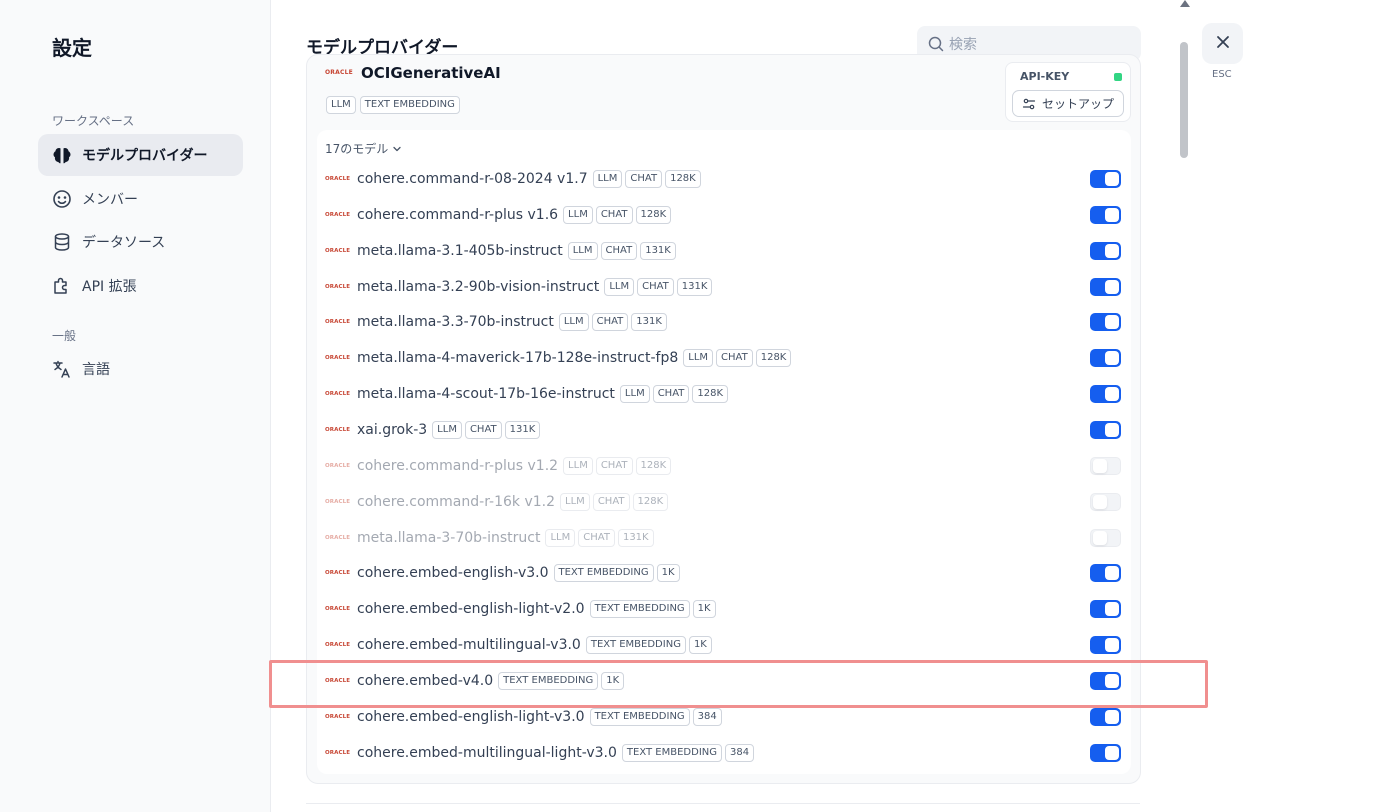  Describe the element at coordinates (723, 681) in the screenshot. I see `model-row: ORACLE cohere.embed-v4.0 TEXT EMBEDDING 1K` at that location.